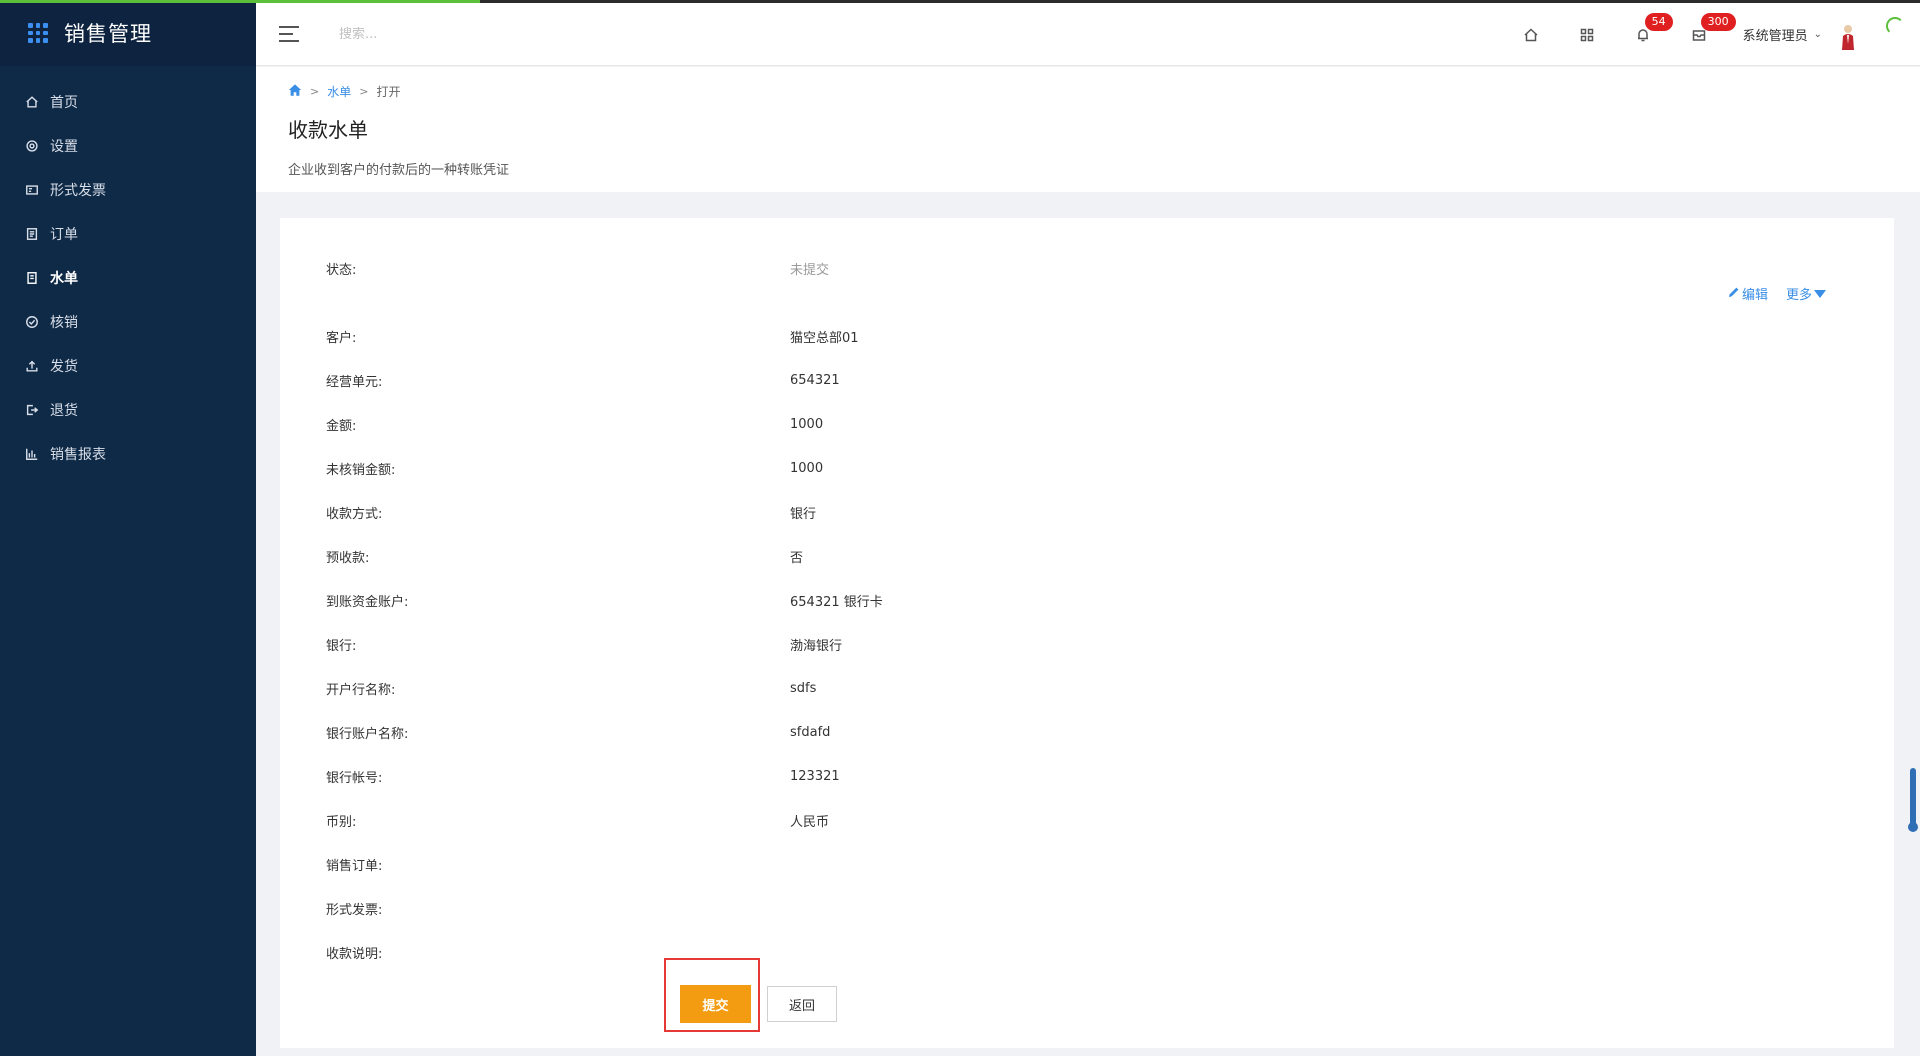  What do you see at coordinates (361, 690) in the screenshot?
I see `field-label: 开户行名称:` at bounding box center [361, 690].